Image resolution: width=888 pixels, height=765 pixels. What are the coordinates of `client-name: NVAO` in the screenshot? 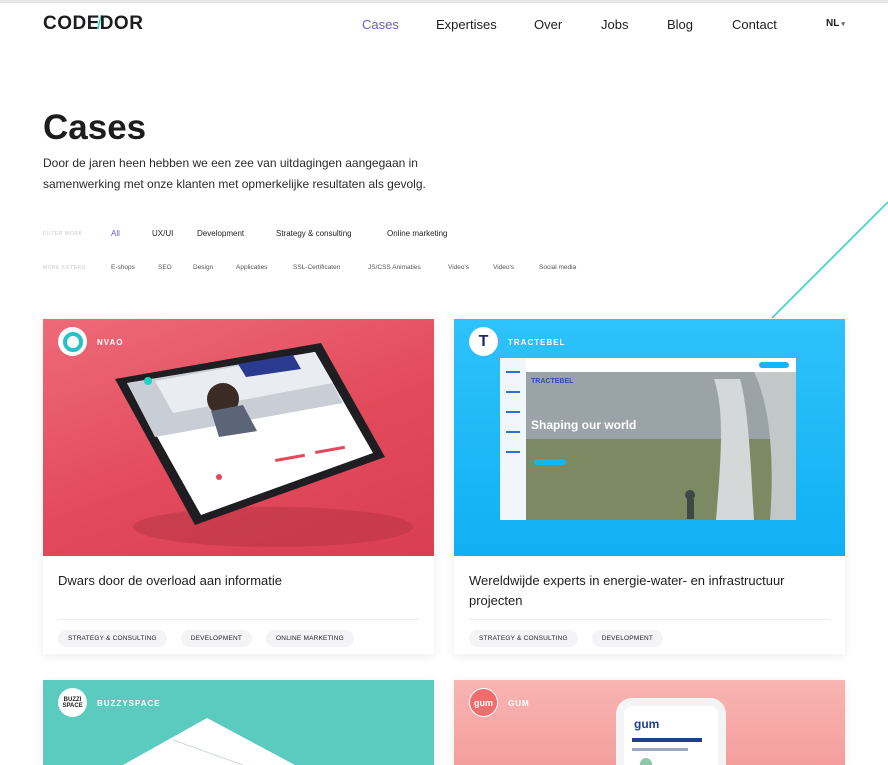 It's located at (110, 342).